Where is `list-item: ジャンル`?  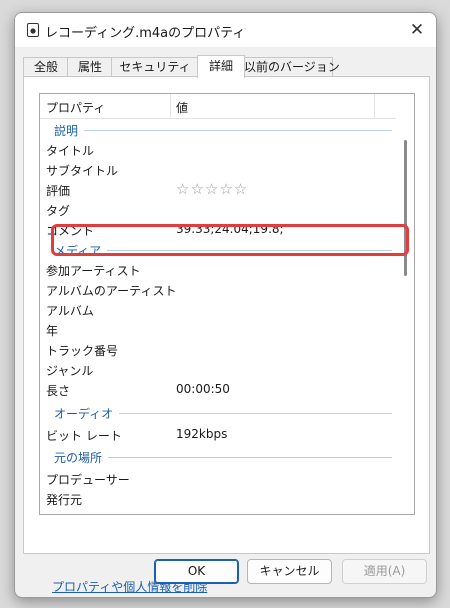 list-item: ジャンル is located at coordinates (227, 370).